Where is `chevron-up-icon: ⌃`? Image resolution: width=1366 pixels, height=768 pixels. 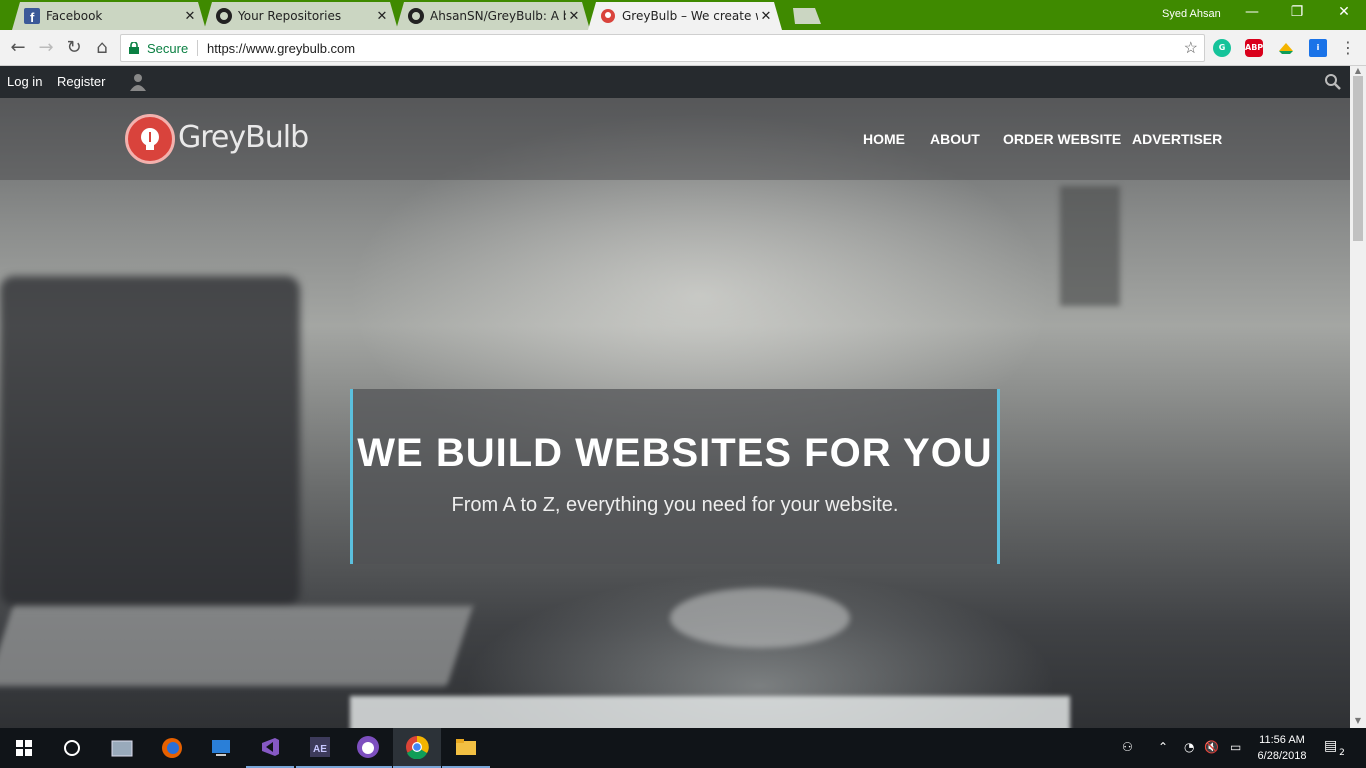
chevron-up-icon: ⌃ is located at coordinates (1163, 747).